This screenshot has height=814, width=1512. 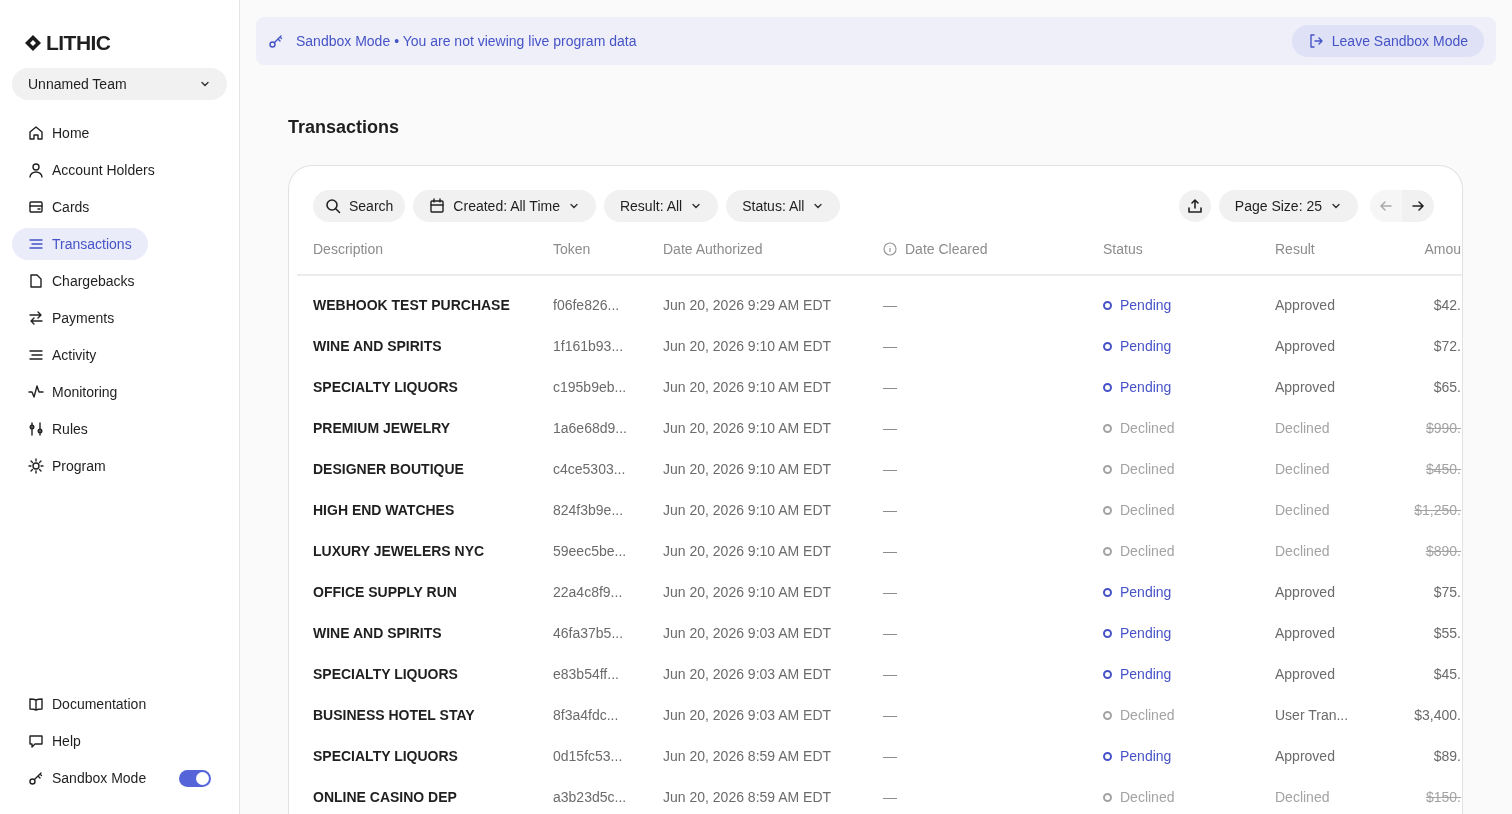 What do you see at coordinates (748, 305) in the screenshot?
I see `table-cell-text: Jun 20, 2026 9:29 AM EDT` at bounding box center [748, 305].